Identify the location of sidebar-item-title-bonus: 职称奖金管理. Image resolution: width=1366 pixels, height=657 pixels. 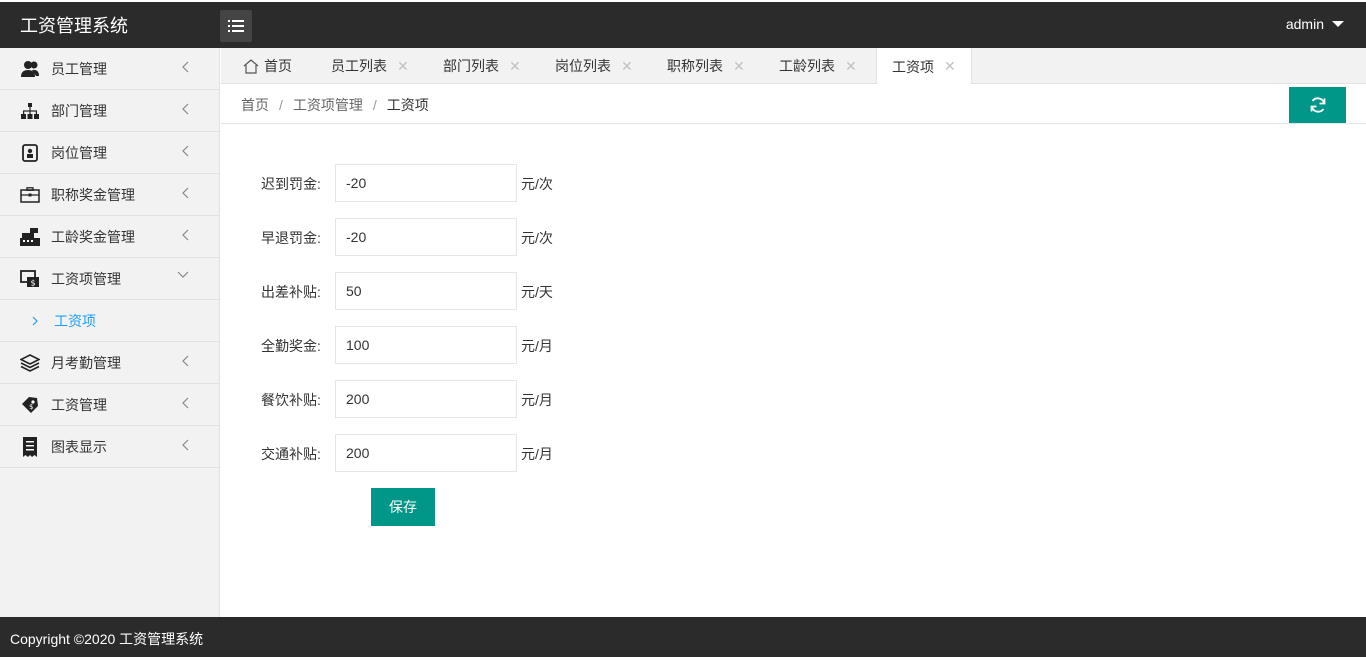
(109, 195).